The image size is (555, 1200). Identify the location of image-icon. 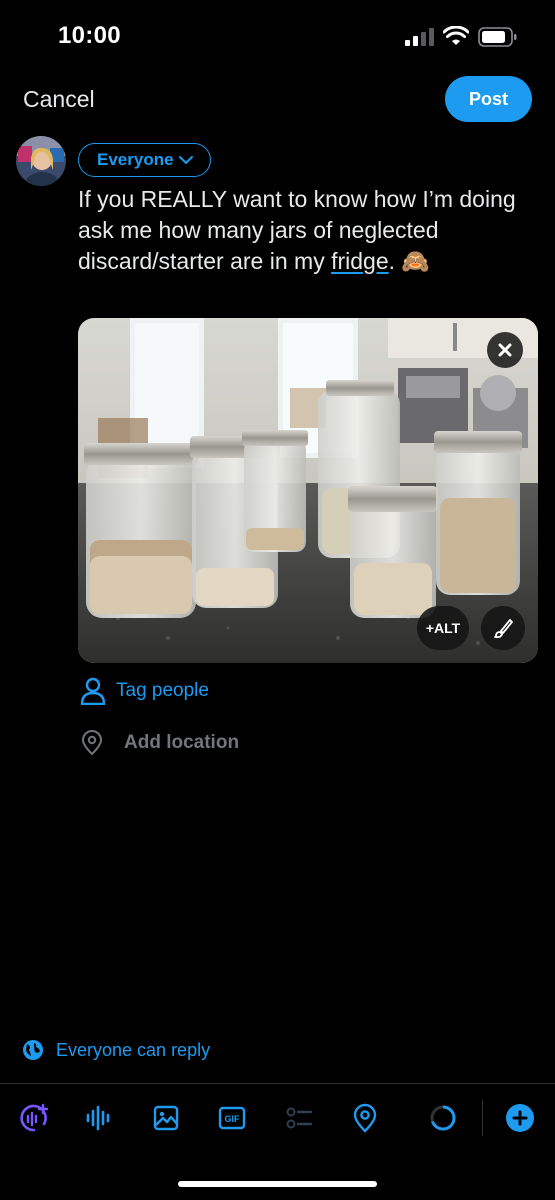
(166, 1118).